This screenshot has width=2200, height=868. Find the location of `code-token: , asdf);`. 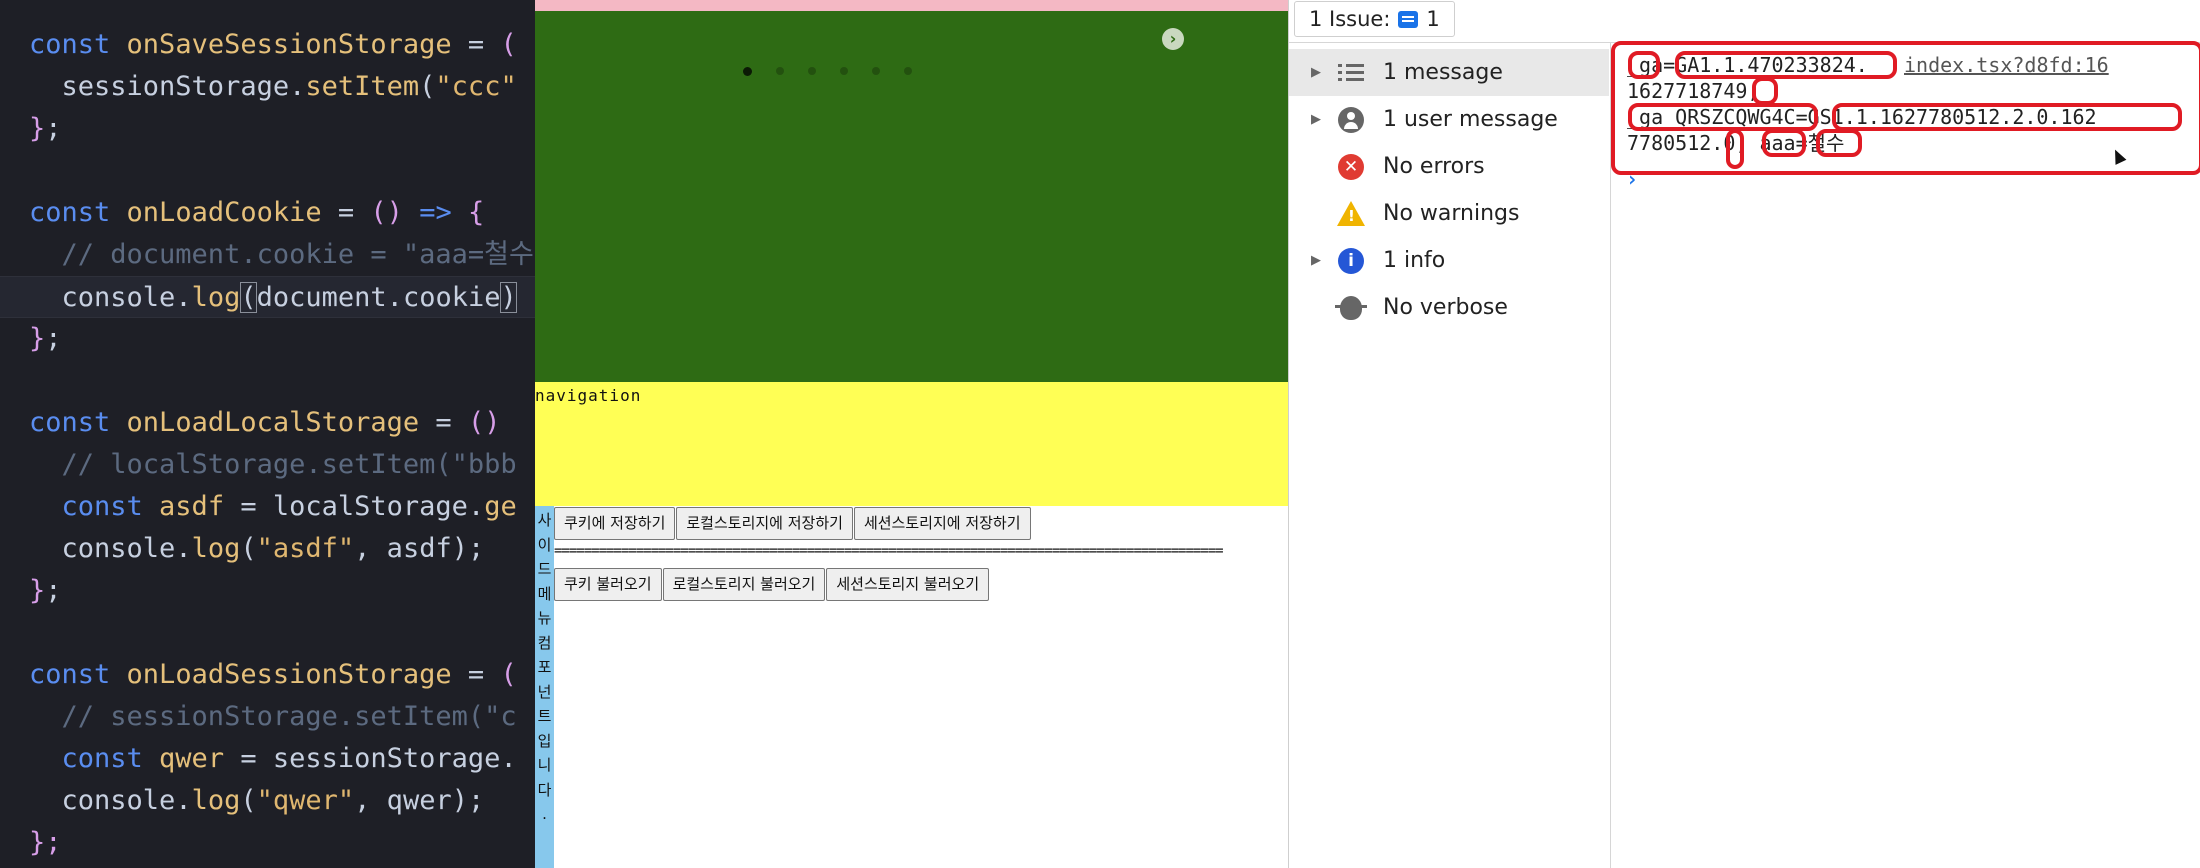

code-token: , asdf); is located at coordinates (419, 548).